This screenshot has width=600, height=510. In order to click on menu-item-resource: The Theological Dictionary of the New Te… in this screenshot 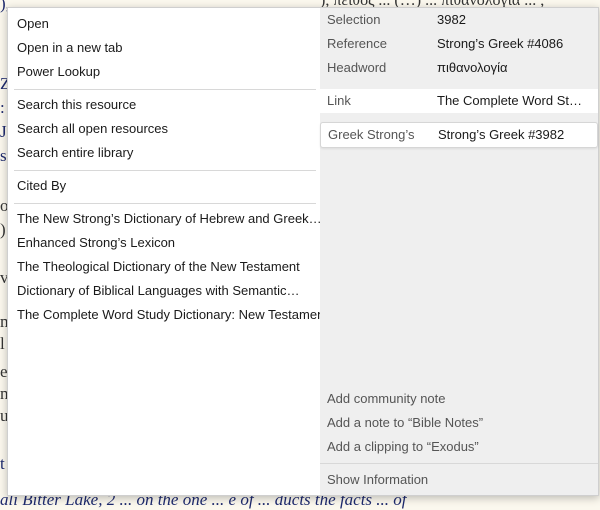, I will do `click(158, 267)`.